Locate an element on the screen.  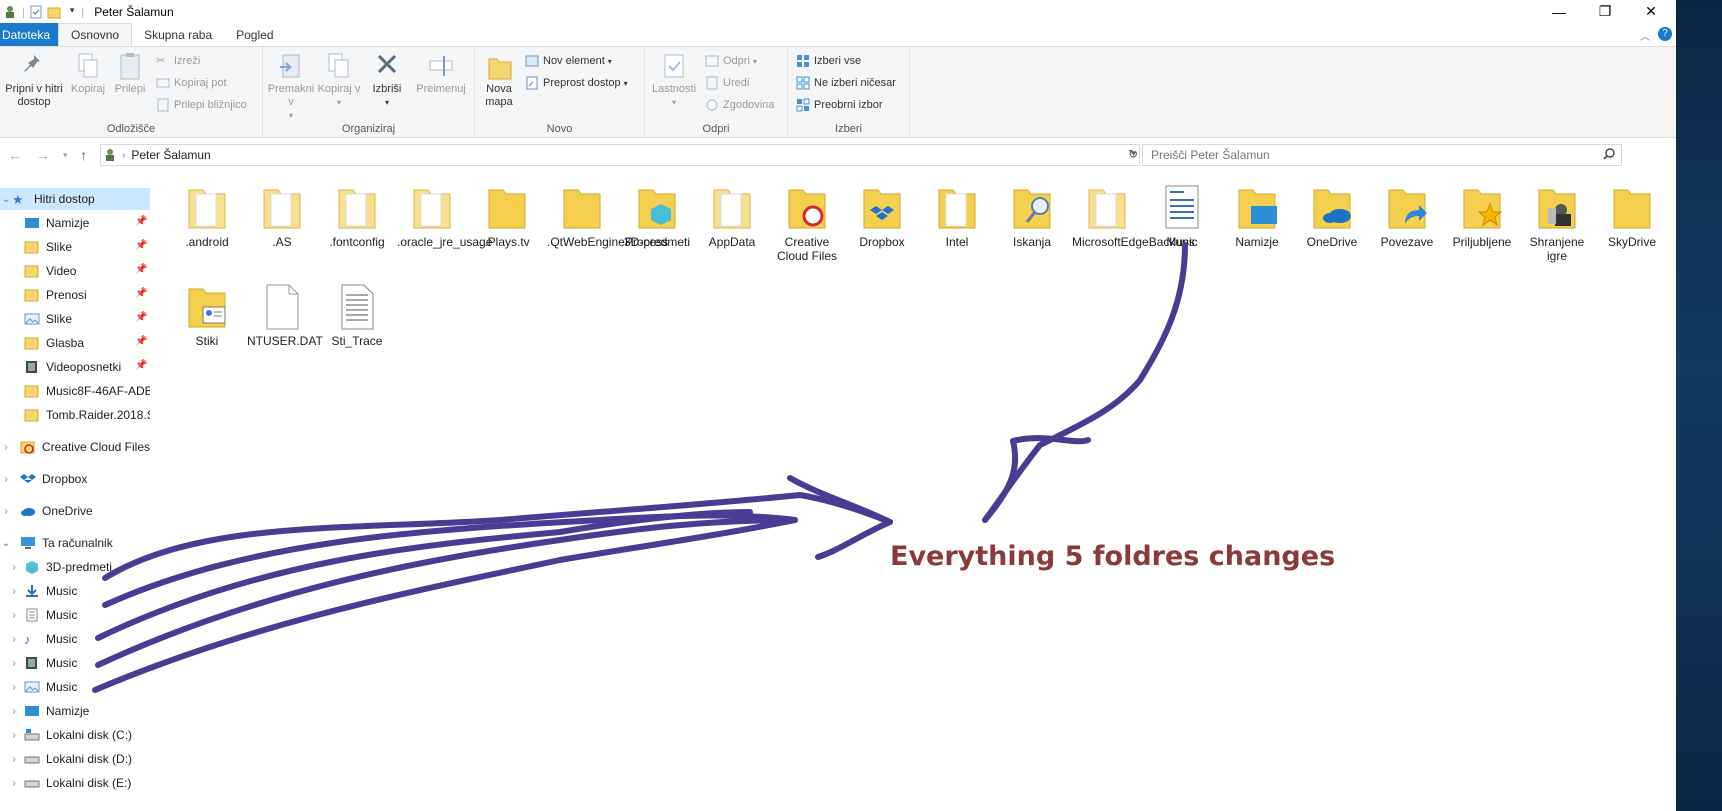
file-item: Namizje is located at coordinates (1257, 216).